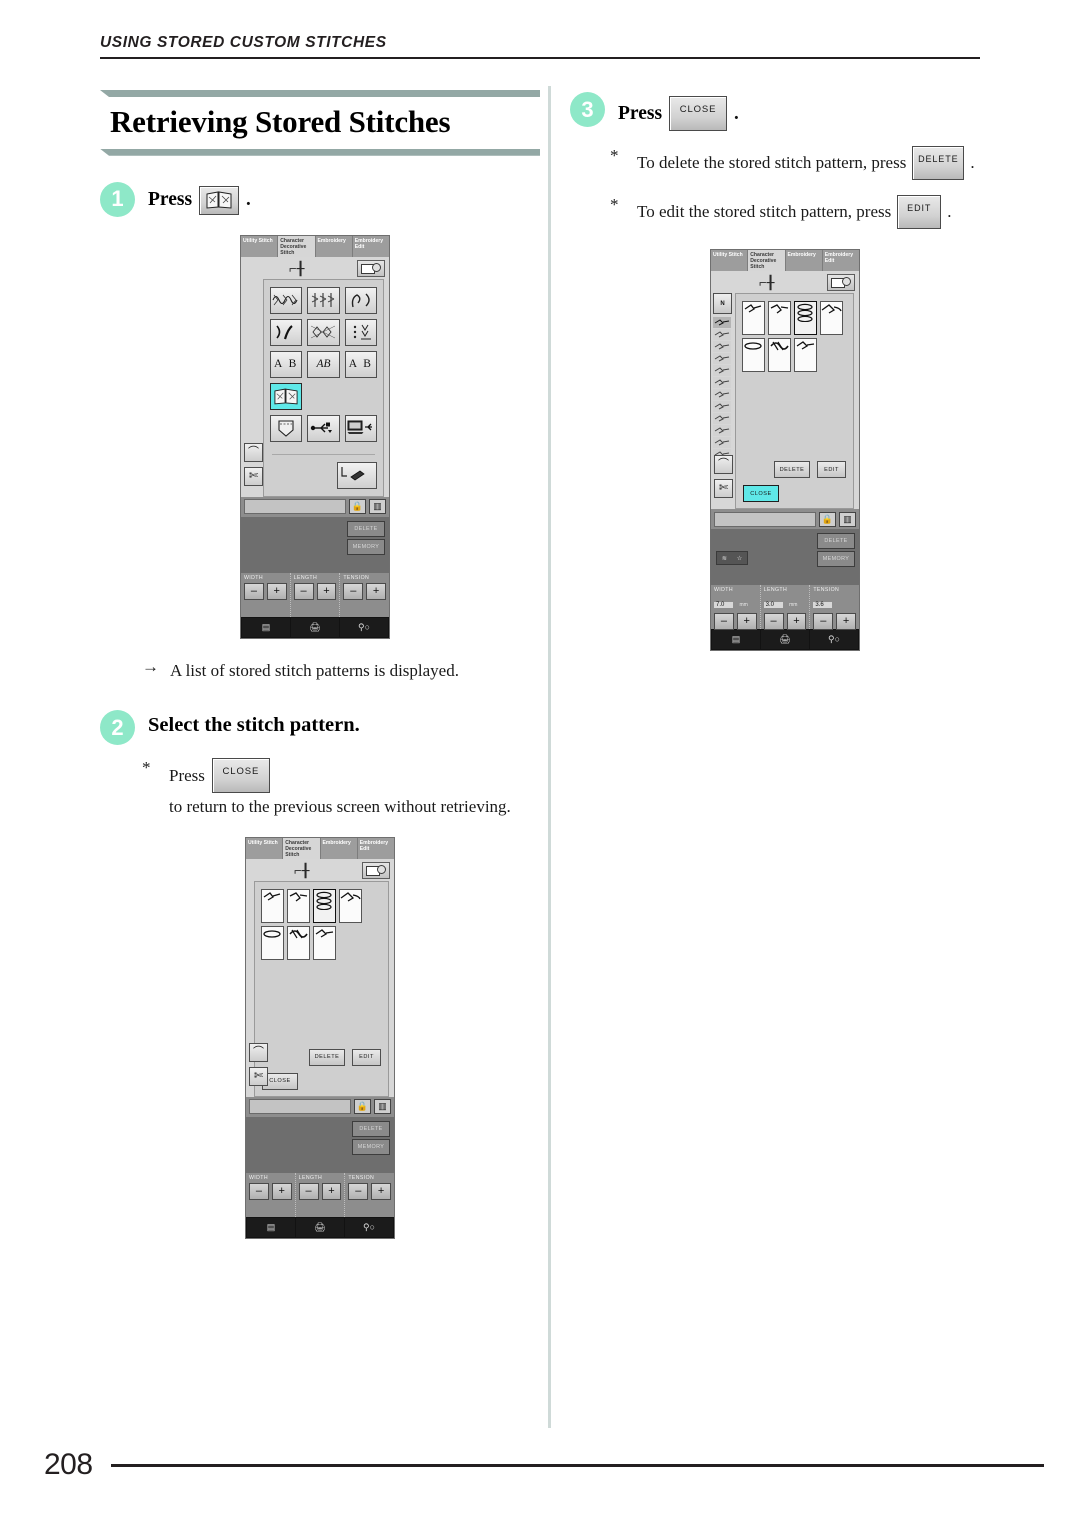 The width and height of the screenshot is (1080, 1528). Describe the element at coordinates (360, 300) in the screenshot. I see `key-satin-stitch` at that location.